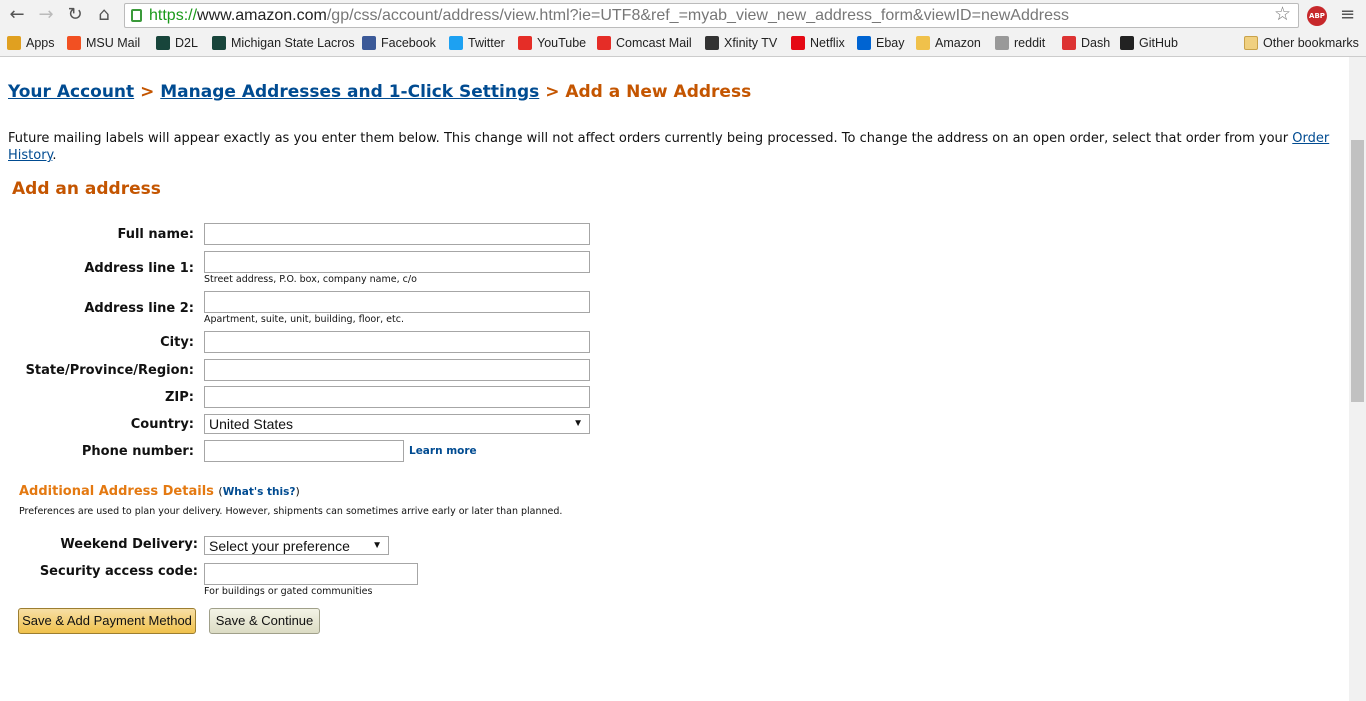  What do you see at coordinates (397, 424) in the screenshot?
I see `country-select: United States ▼` at bounding box center [397, 424].